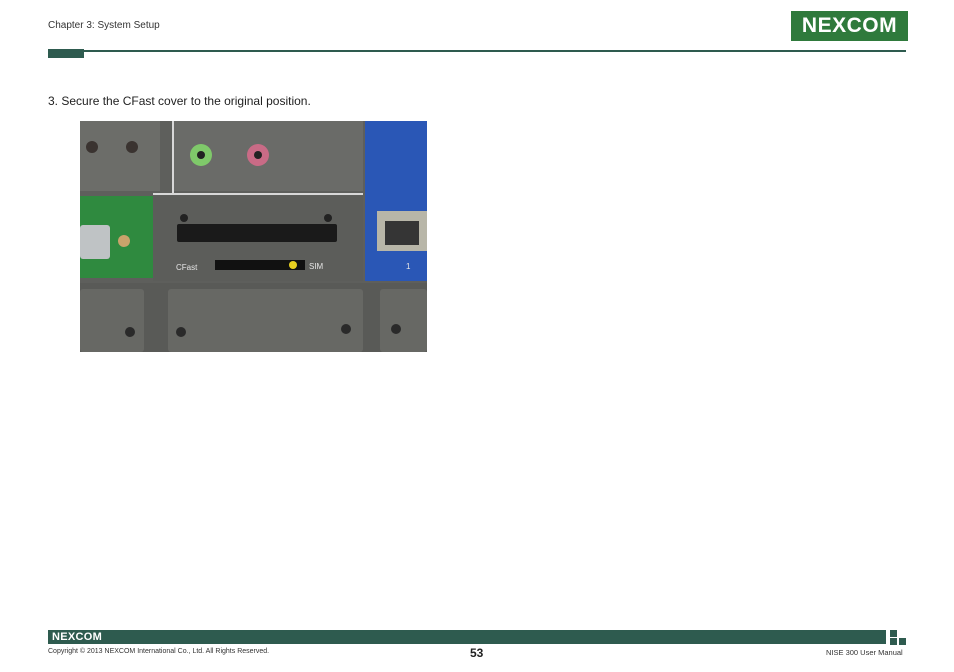 The image size is (954, 672). I want to click on footer-bar, so click(467, 637).